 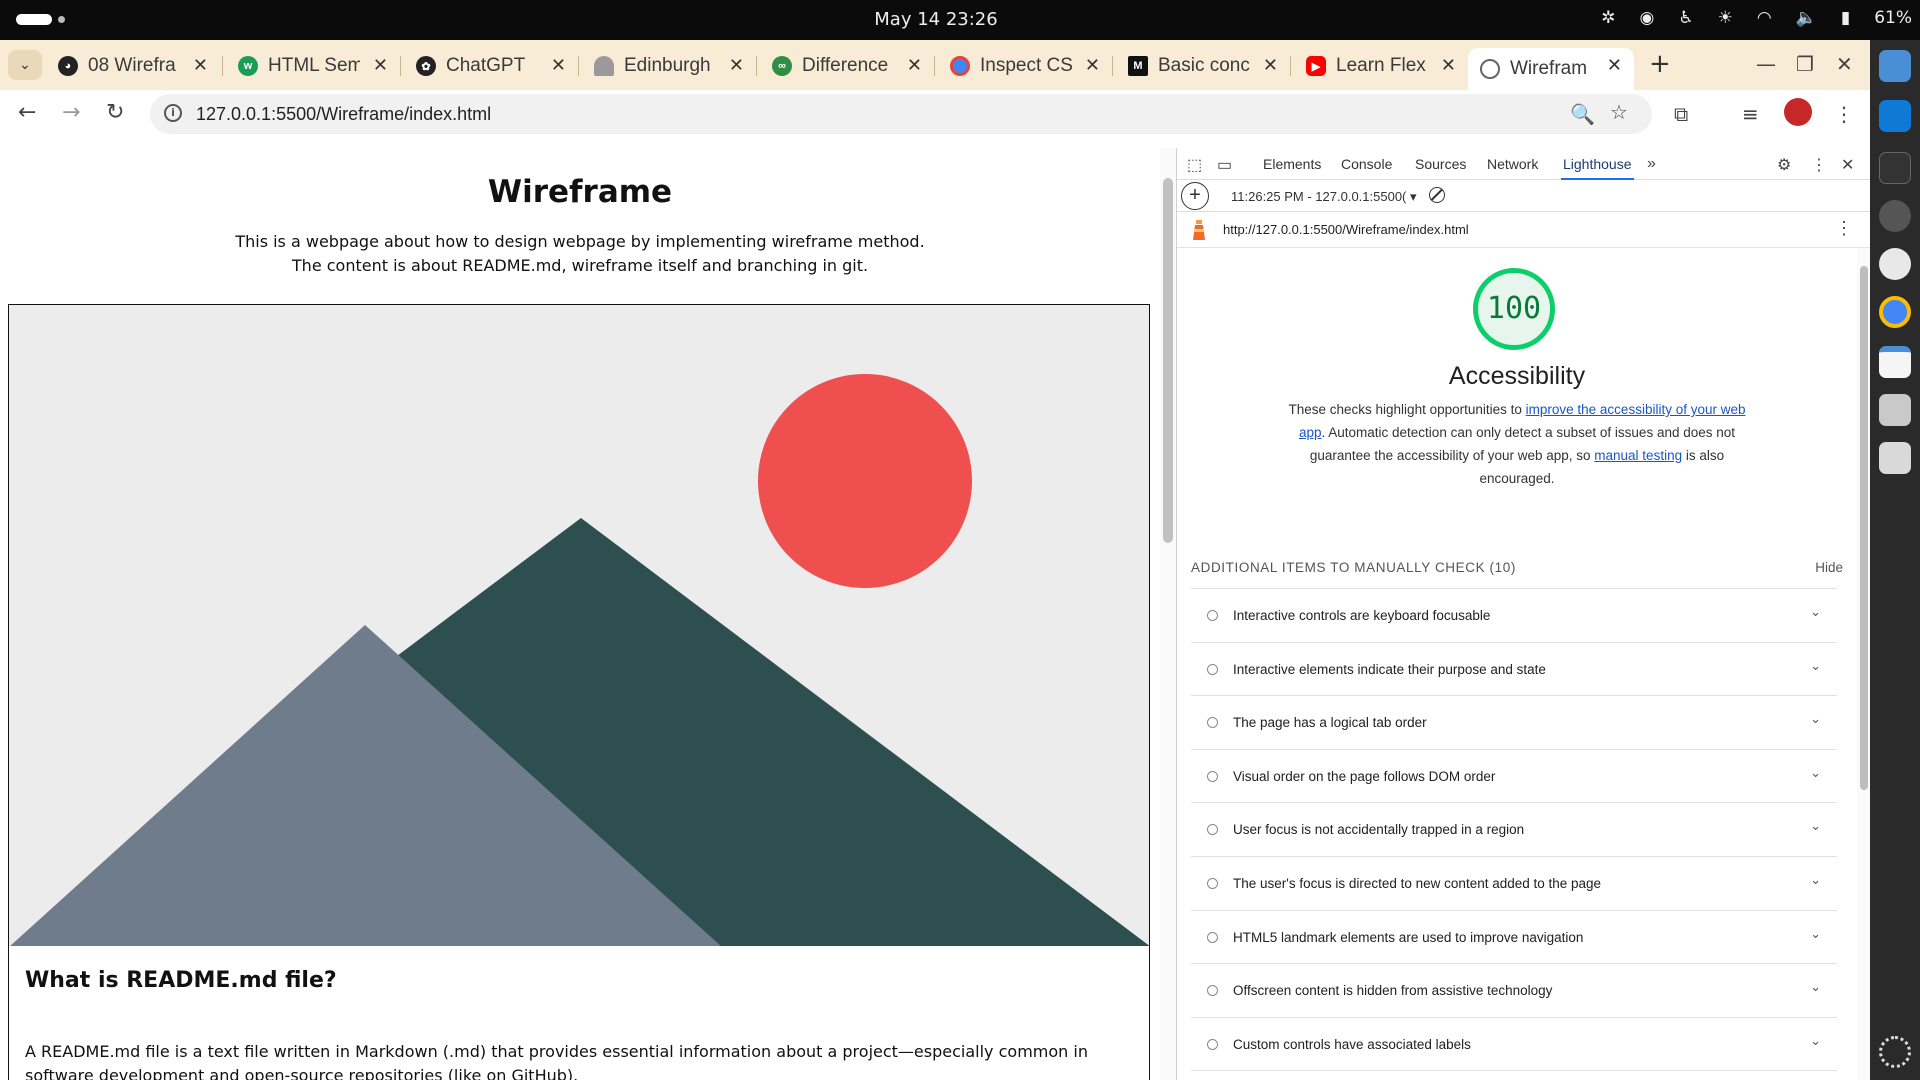 What do you see at coordinates (1582, 114) in the screenshot?
I see `zoom-icon: 🔍` at bounding box center [1582, 114].